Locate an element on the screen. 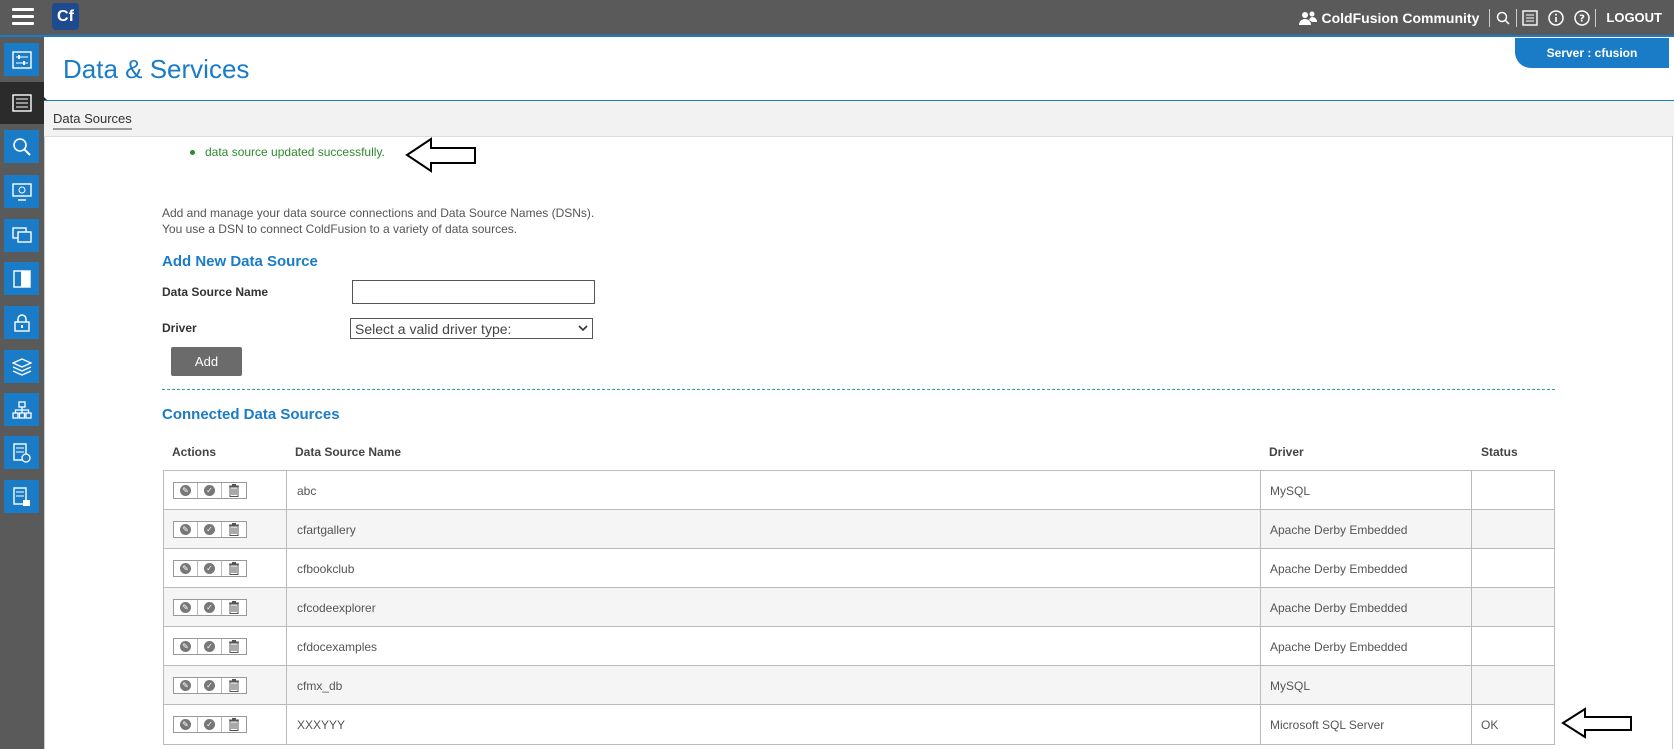 Image resolution: width=1674 pixels, height=749 pixels. tab-data-sources: Data Sources is located at coordinates (92, 120).